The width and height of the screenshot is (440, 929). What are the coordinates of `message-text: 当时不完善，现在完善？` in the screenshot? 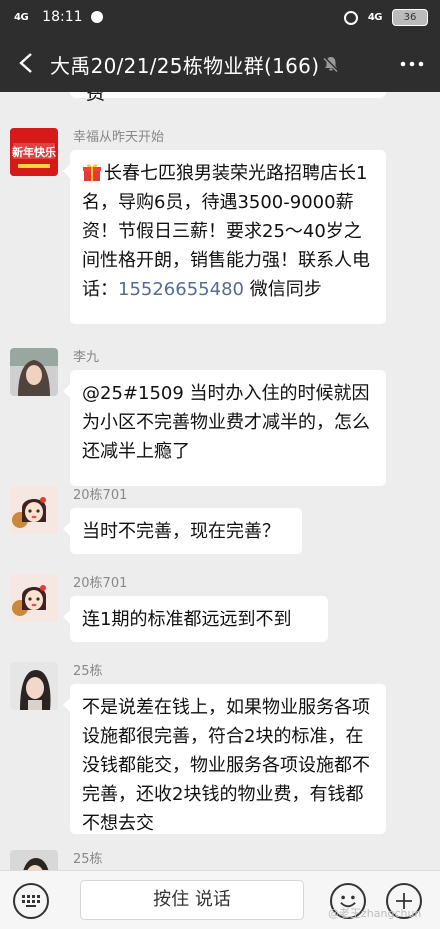 It's located at (181, 531).